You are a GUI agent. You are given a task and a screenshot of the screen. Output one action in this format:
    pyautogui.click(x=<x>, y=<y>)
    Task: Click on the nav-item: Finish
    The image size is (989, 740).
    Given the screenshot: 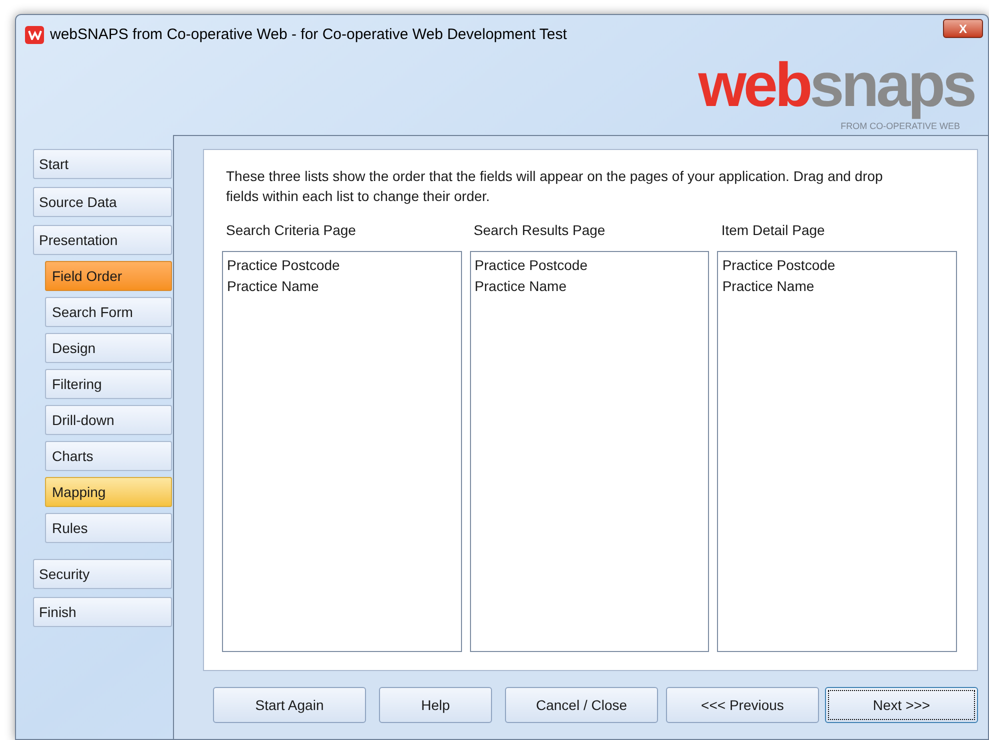 What is the action you would take?
    pyautogui.click(x=102, y=612)
    